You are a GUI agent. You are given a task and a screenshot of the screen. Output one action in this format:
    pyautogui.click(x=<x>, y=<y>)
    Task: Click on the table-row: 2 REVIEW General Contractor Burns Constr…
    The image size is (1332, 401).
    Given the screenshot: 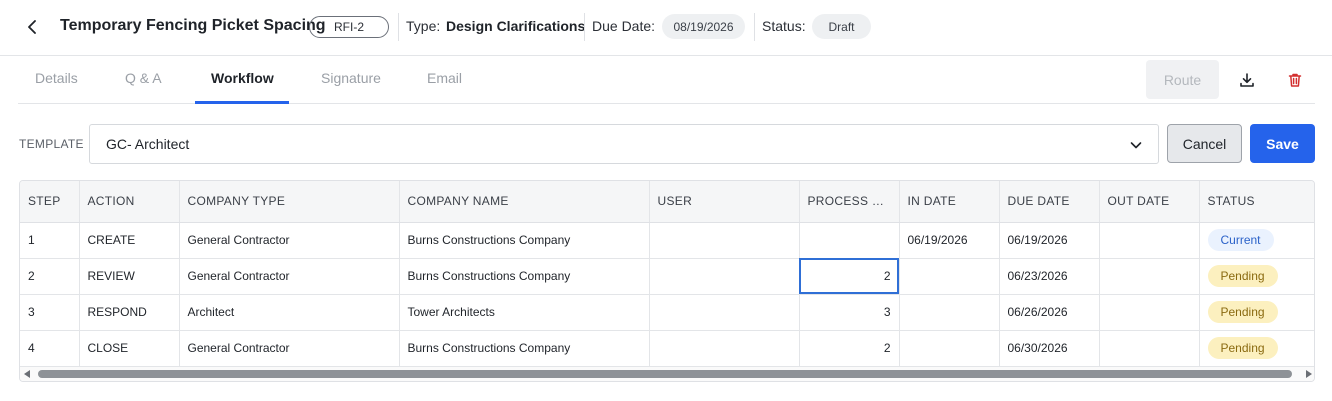 What is the action you would take?
    pyautogui.click(x=667, y=276)
    